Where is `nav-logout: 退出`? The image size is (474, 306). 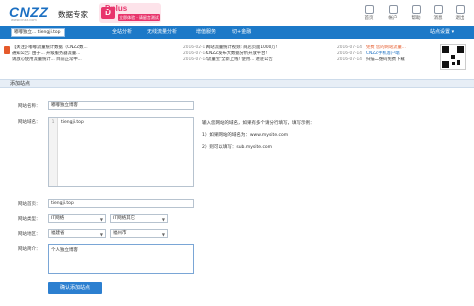 nav-logout: 退出 is located at coordinates (460, 13).